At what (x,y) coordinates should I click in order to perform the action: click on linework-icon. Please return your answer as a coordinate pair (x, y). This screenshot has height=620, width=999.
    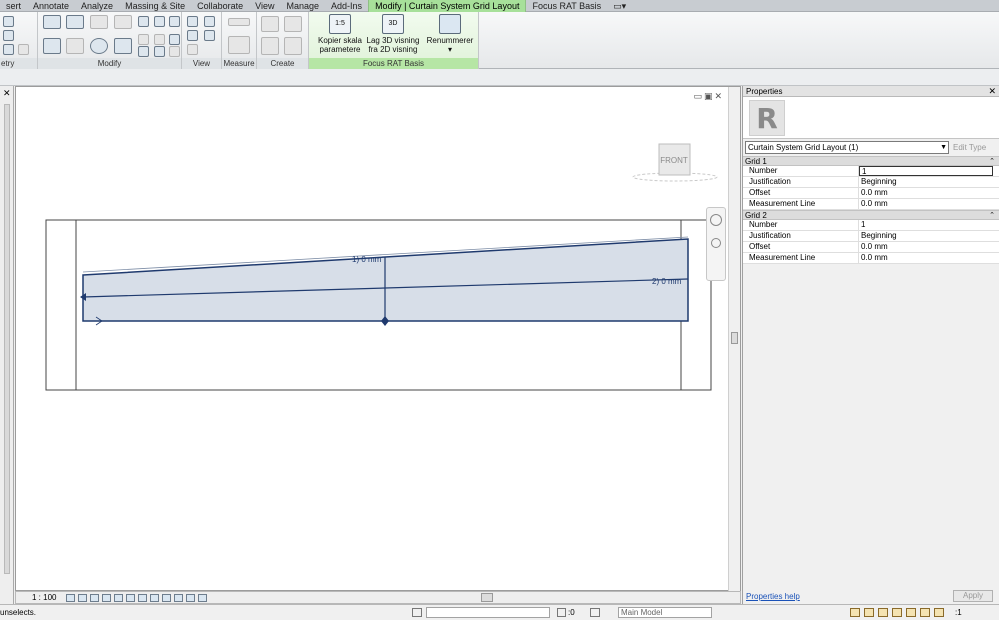
    Looking at the image, I should click on (209, 35).